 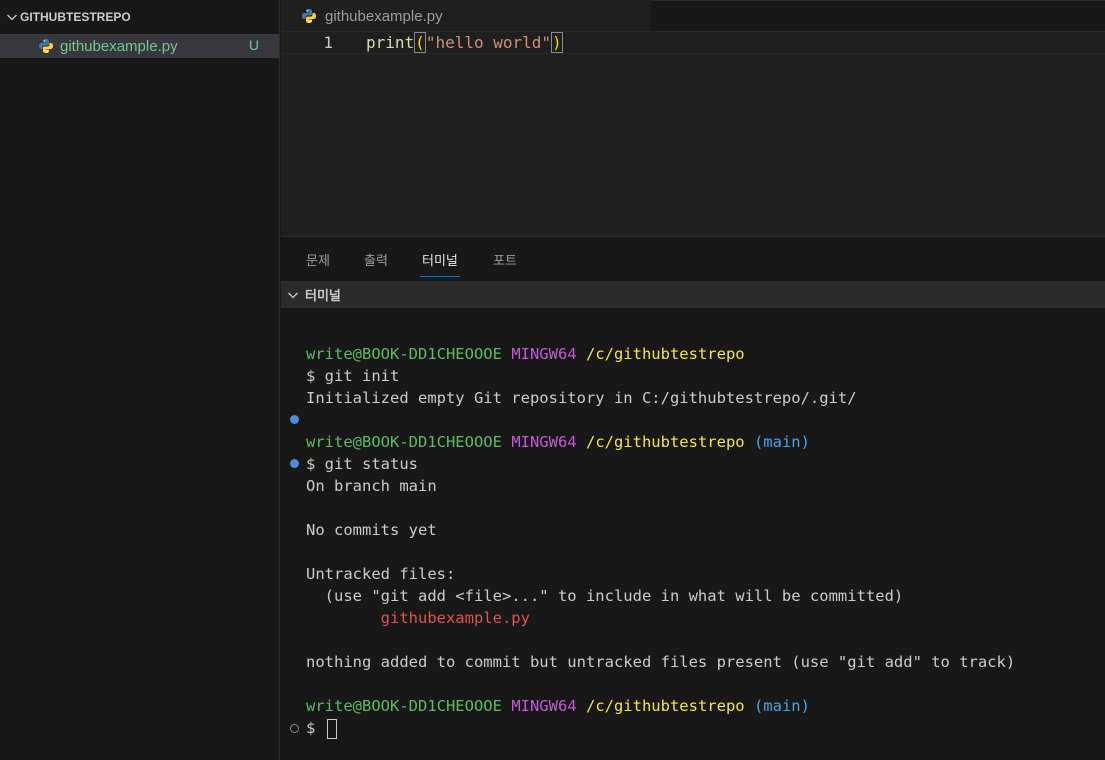 What do you see at coordinates (371, 530) in the screenshot?
I see `terminal-output-line: No commits yet` at bounding box center [371, 530].